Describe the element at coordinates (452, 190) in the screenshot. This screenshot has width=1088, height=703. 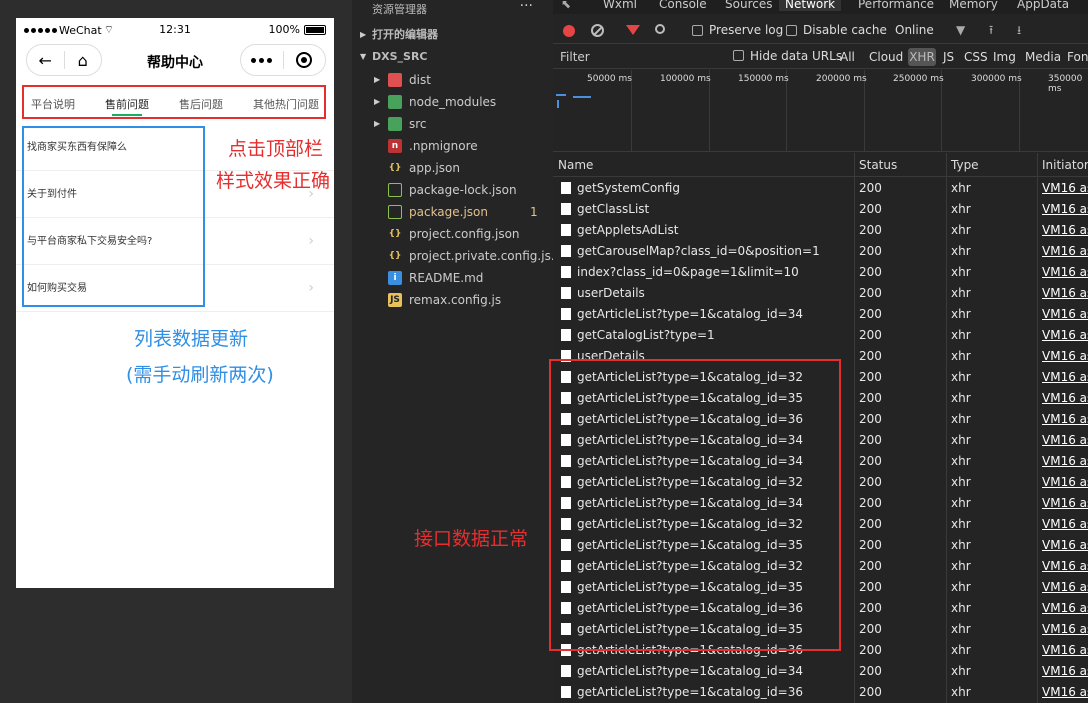
I see `tree-item-package-lock: package-lock.json` at that location.